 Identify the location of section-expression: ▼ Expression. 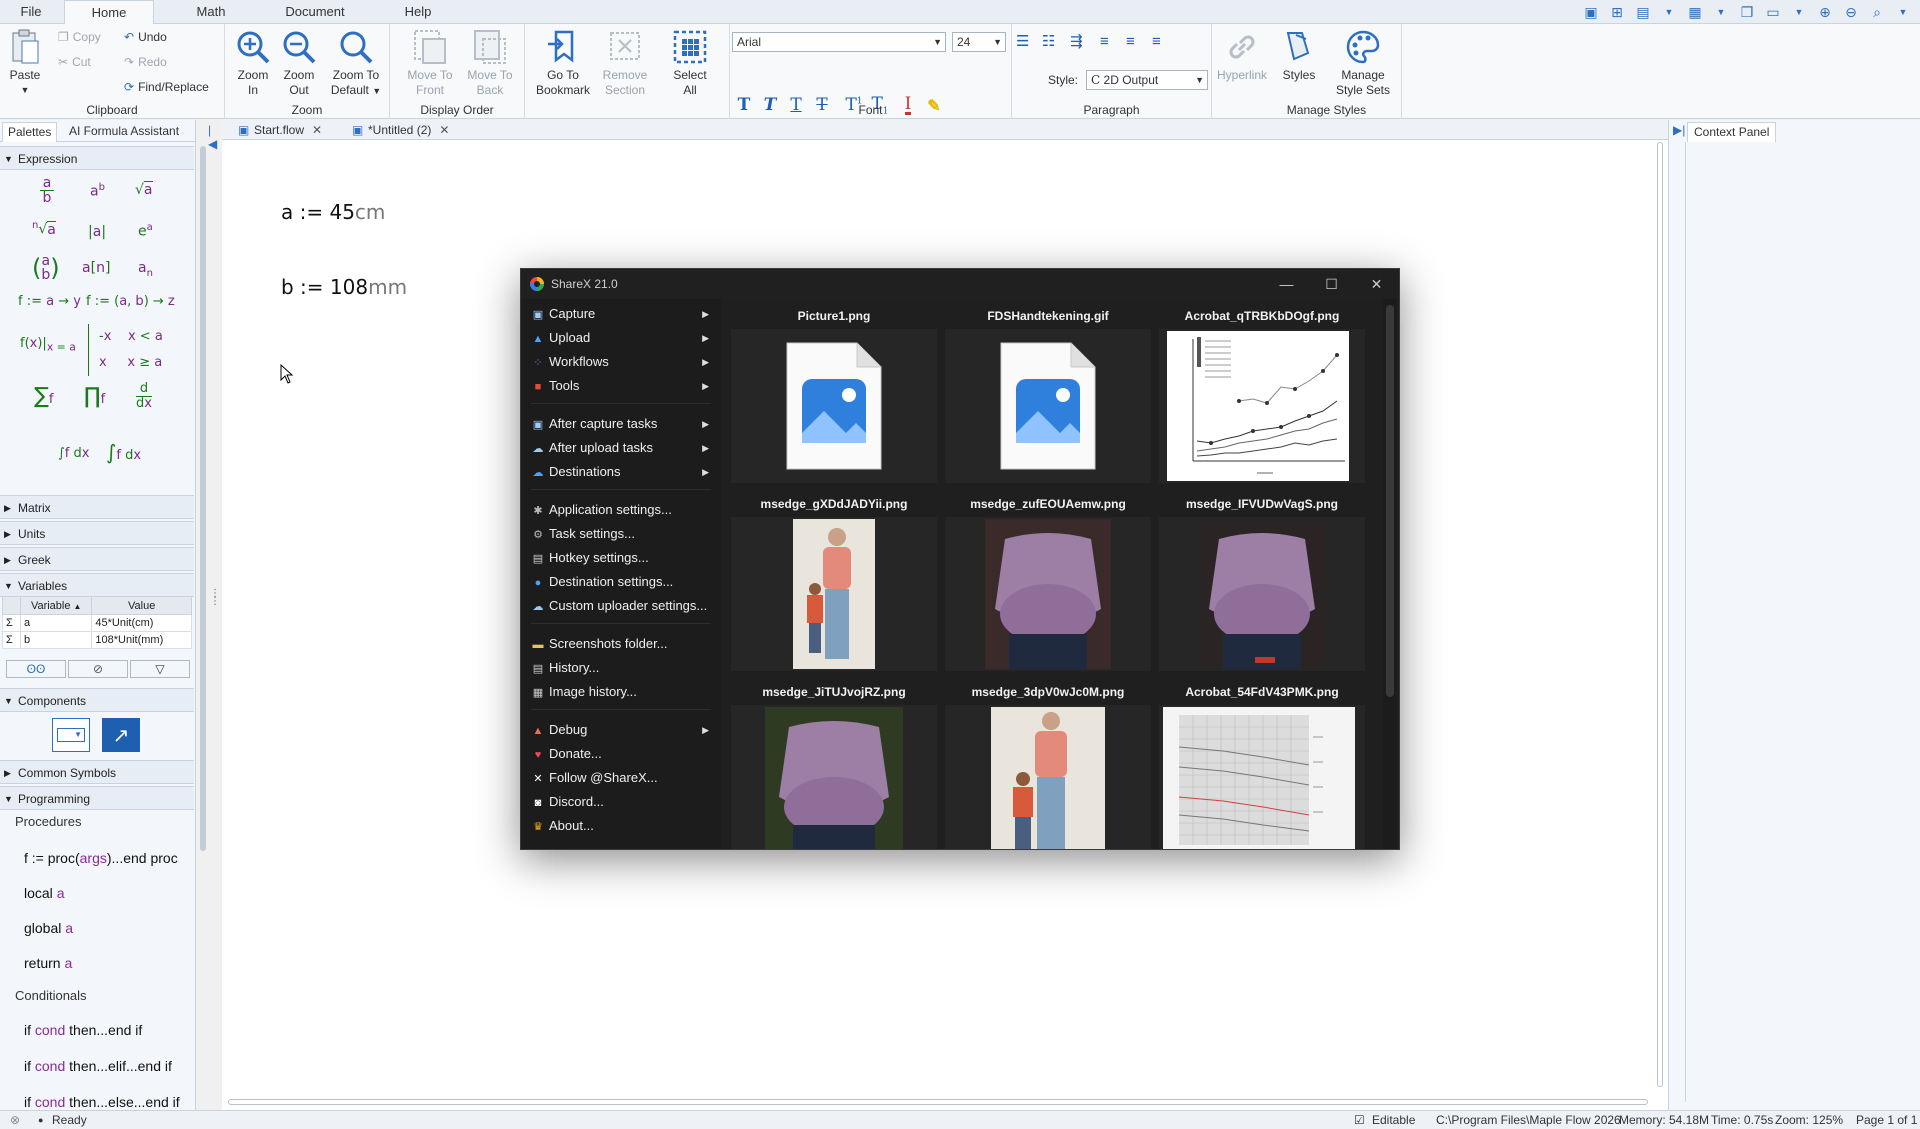
(97, 158).